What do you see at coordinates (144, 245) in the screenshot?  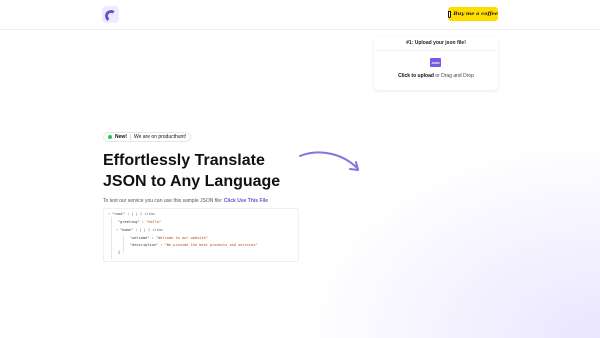 I see `json-key: "description"` at bounding box center [144, 245].